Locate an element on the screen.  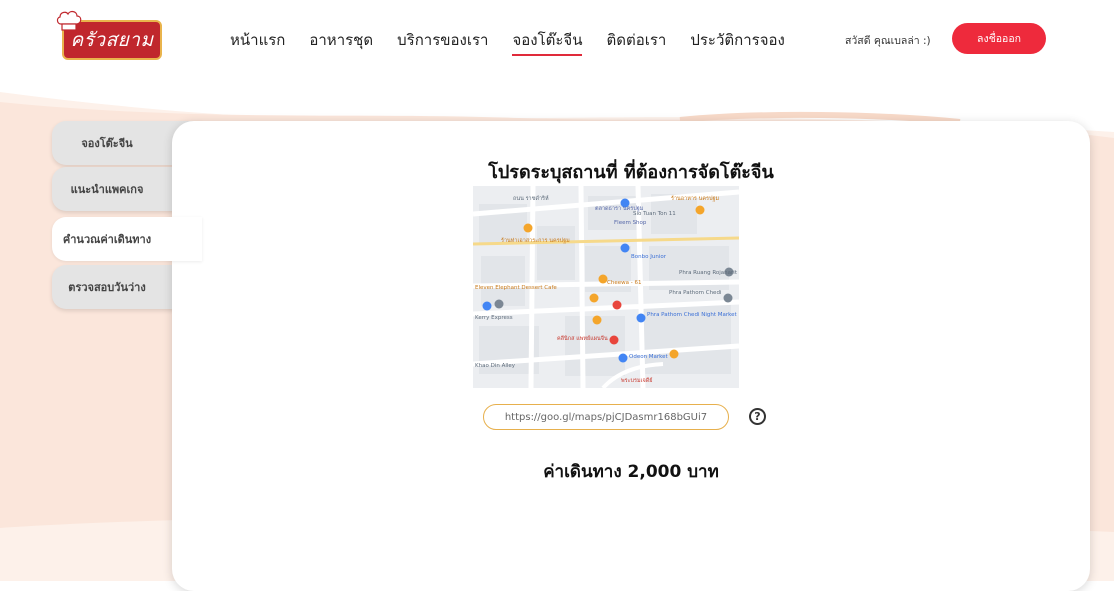
svg-text: Phra Pathom Chedi is located at coordinates (695, 293).